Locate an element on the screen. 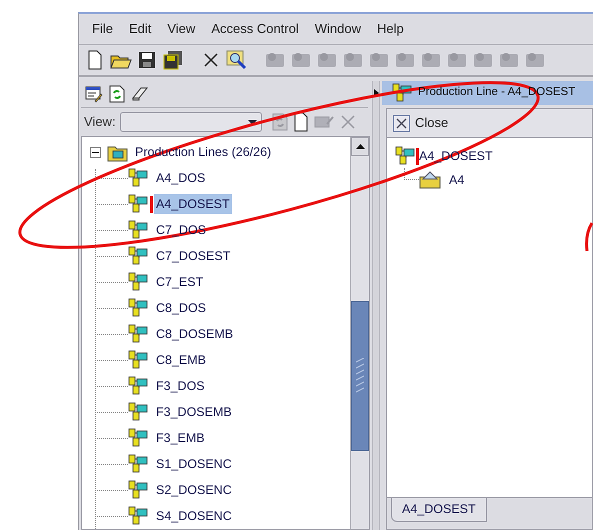  edit-list-icon is located at coordinates (94, 94).